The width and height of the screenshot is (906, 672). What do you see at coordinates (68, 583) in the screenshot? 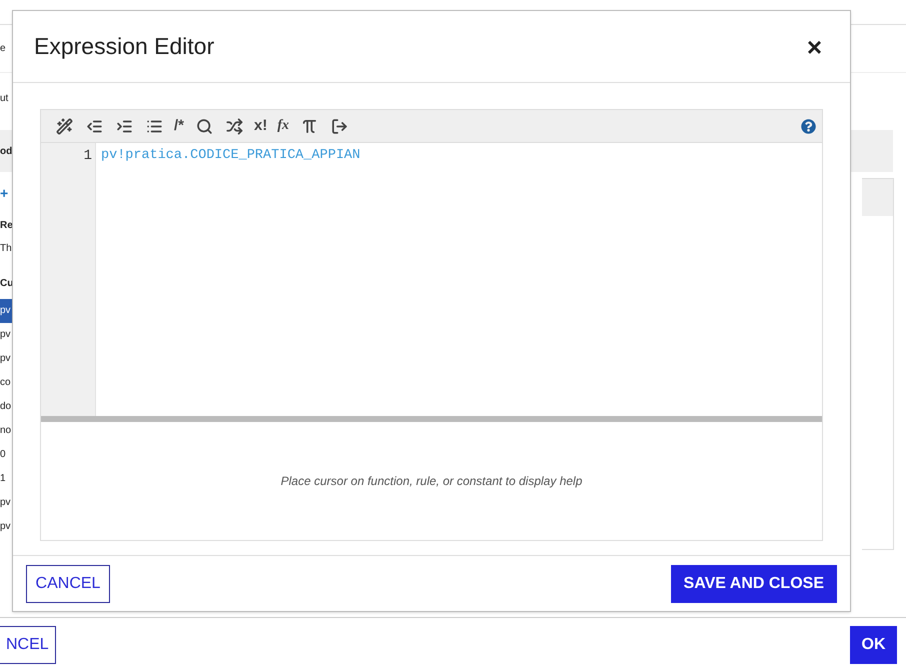
I see `cancel-button: CANCEL` at bounding box center [68, 583].